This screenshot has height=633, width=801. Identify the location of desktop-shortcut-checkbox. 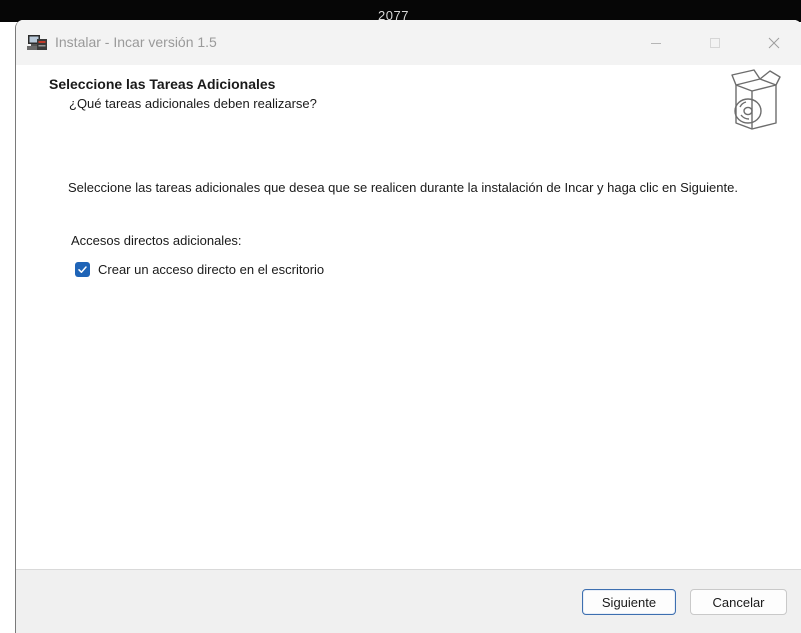
(82, 269).